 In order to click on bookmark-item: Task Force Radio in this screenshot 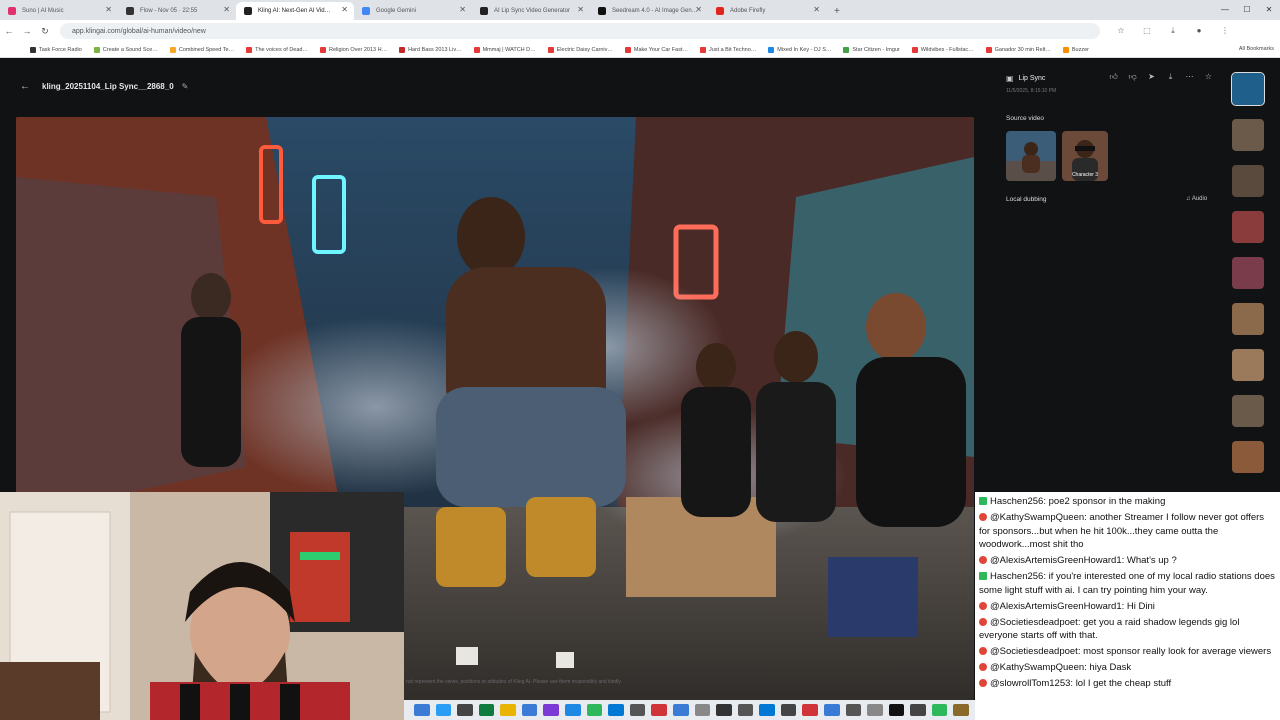, I will do `click(56, 49)`.